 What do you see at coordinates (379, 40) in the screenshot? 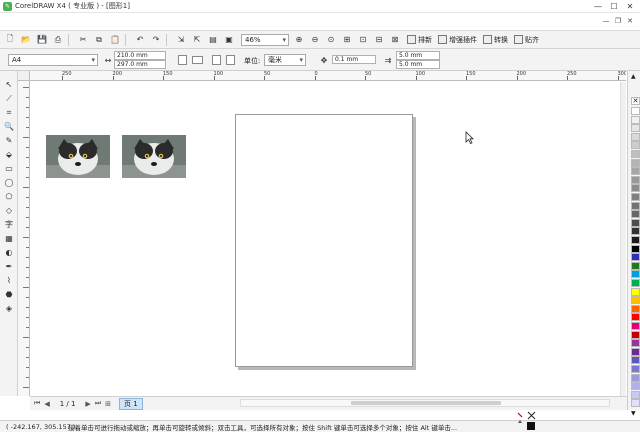
I see `zoom-width-icon: ⊟` at bounding box center [379, 40].